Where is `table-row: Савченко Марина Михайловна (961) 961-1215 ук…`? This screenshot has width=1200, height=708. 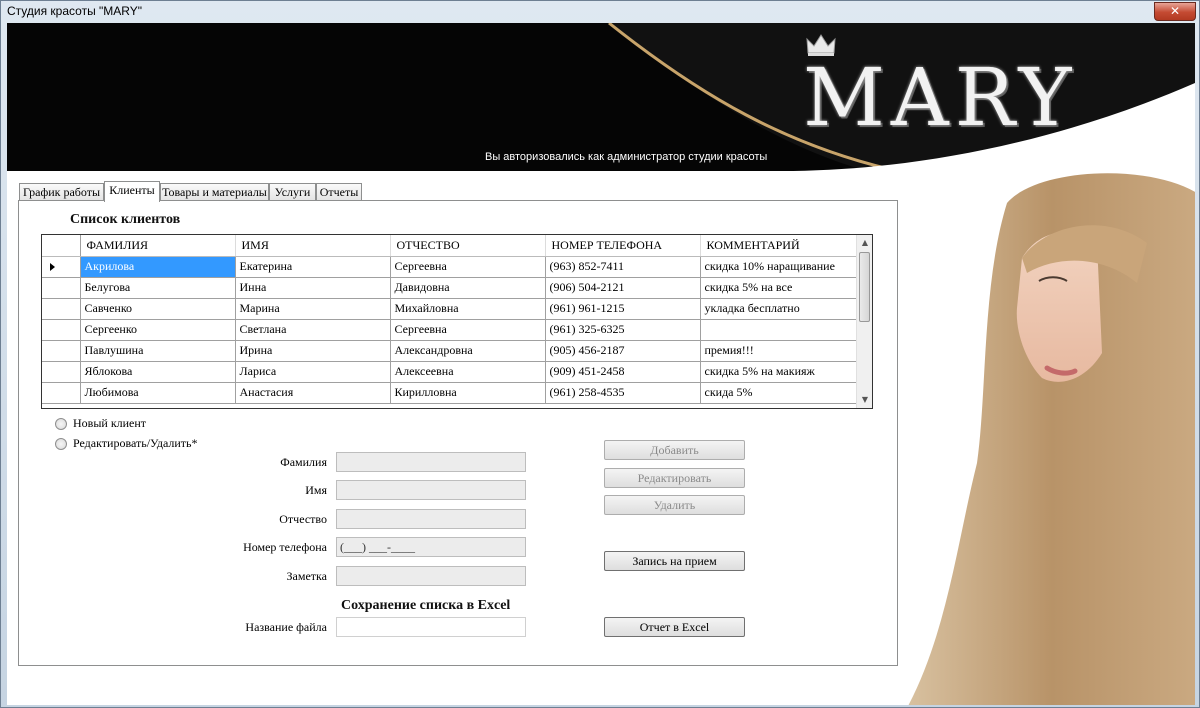
table-row: Савченко Марина Михайловна (961) 961-1215 ук… is located at coordinates (450, 309).